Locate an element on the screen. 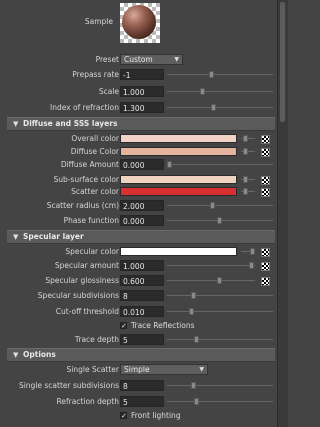 The height and width of the screenshot is (427, 320). scatter-radius-label: Scatter radius (cm) is located at coordinates (82, 205).